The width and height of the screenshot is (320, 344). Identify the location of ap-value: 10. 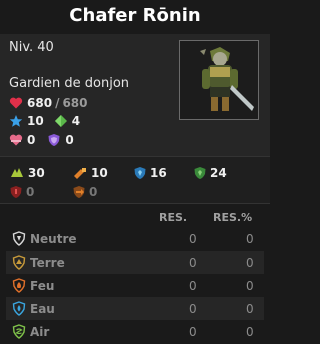
(35, 121).